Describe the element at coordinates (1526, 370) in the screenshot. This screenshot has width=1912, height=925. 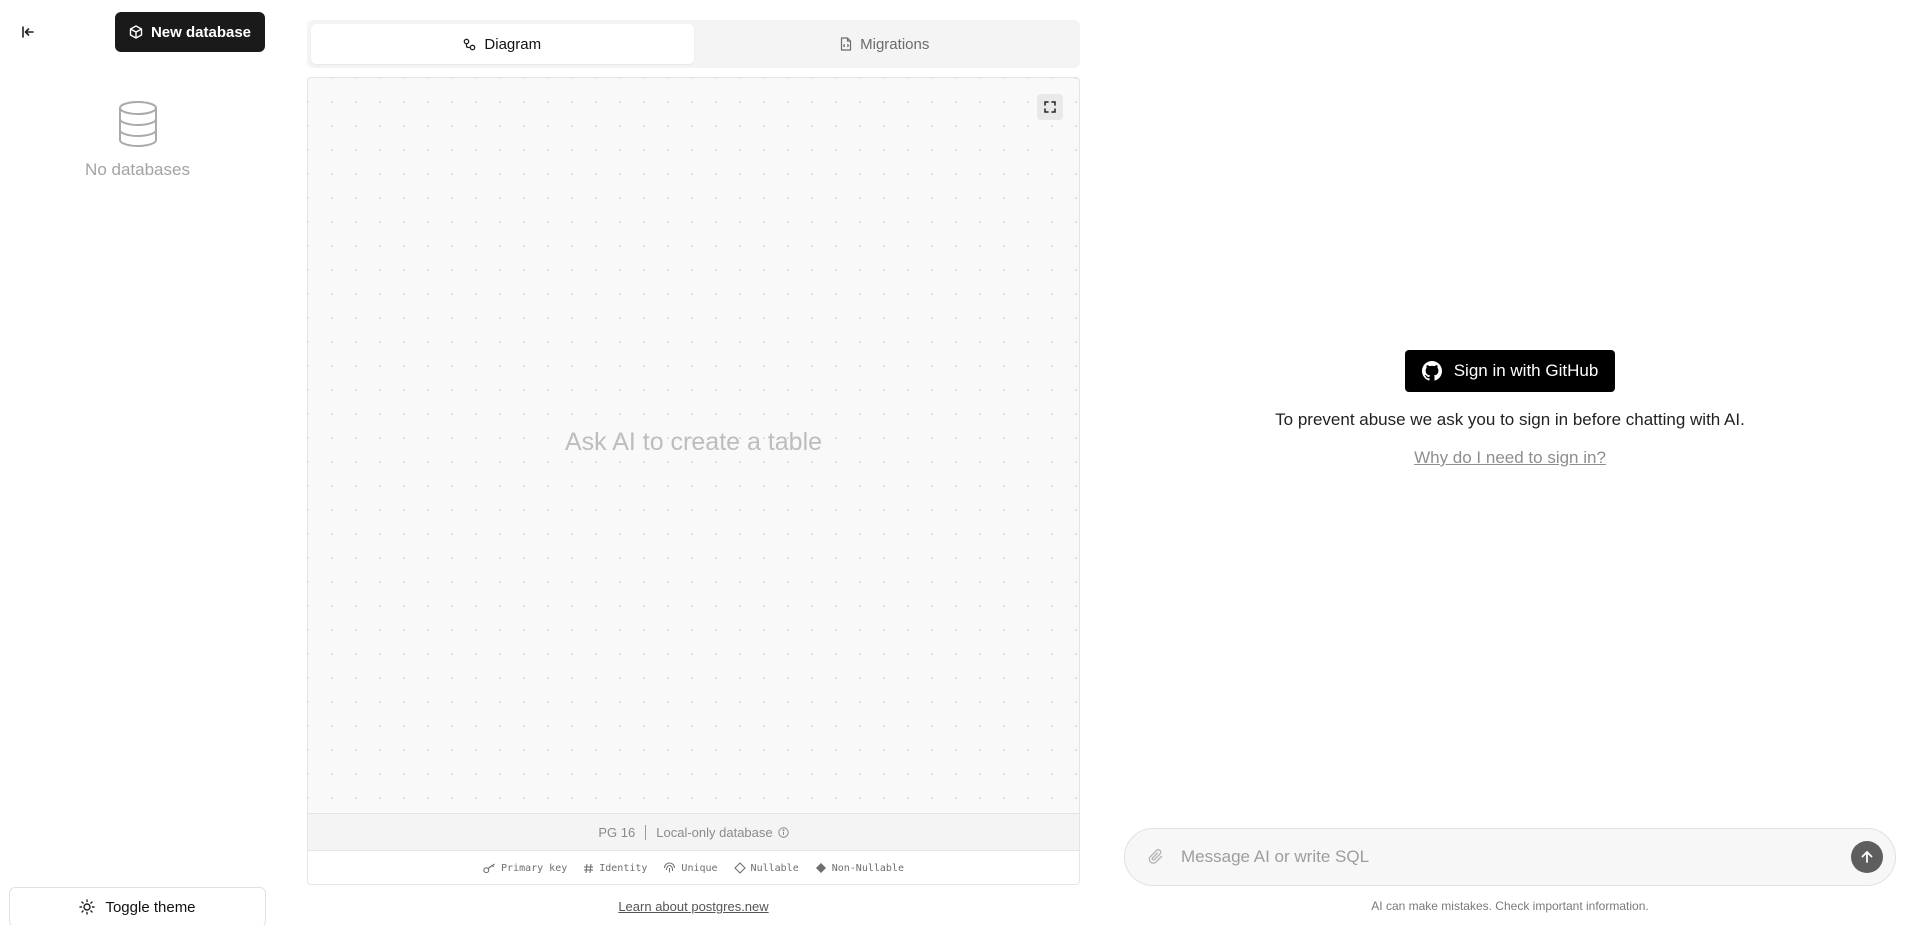
I see `github-signin-label: Sign in with GitHub` at that location.